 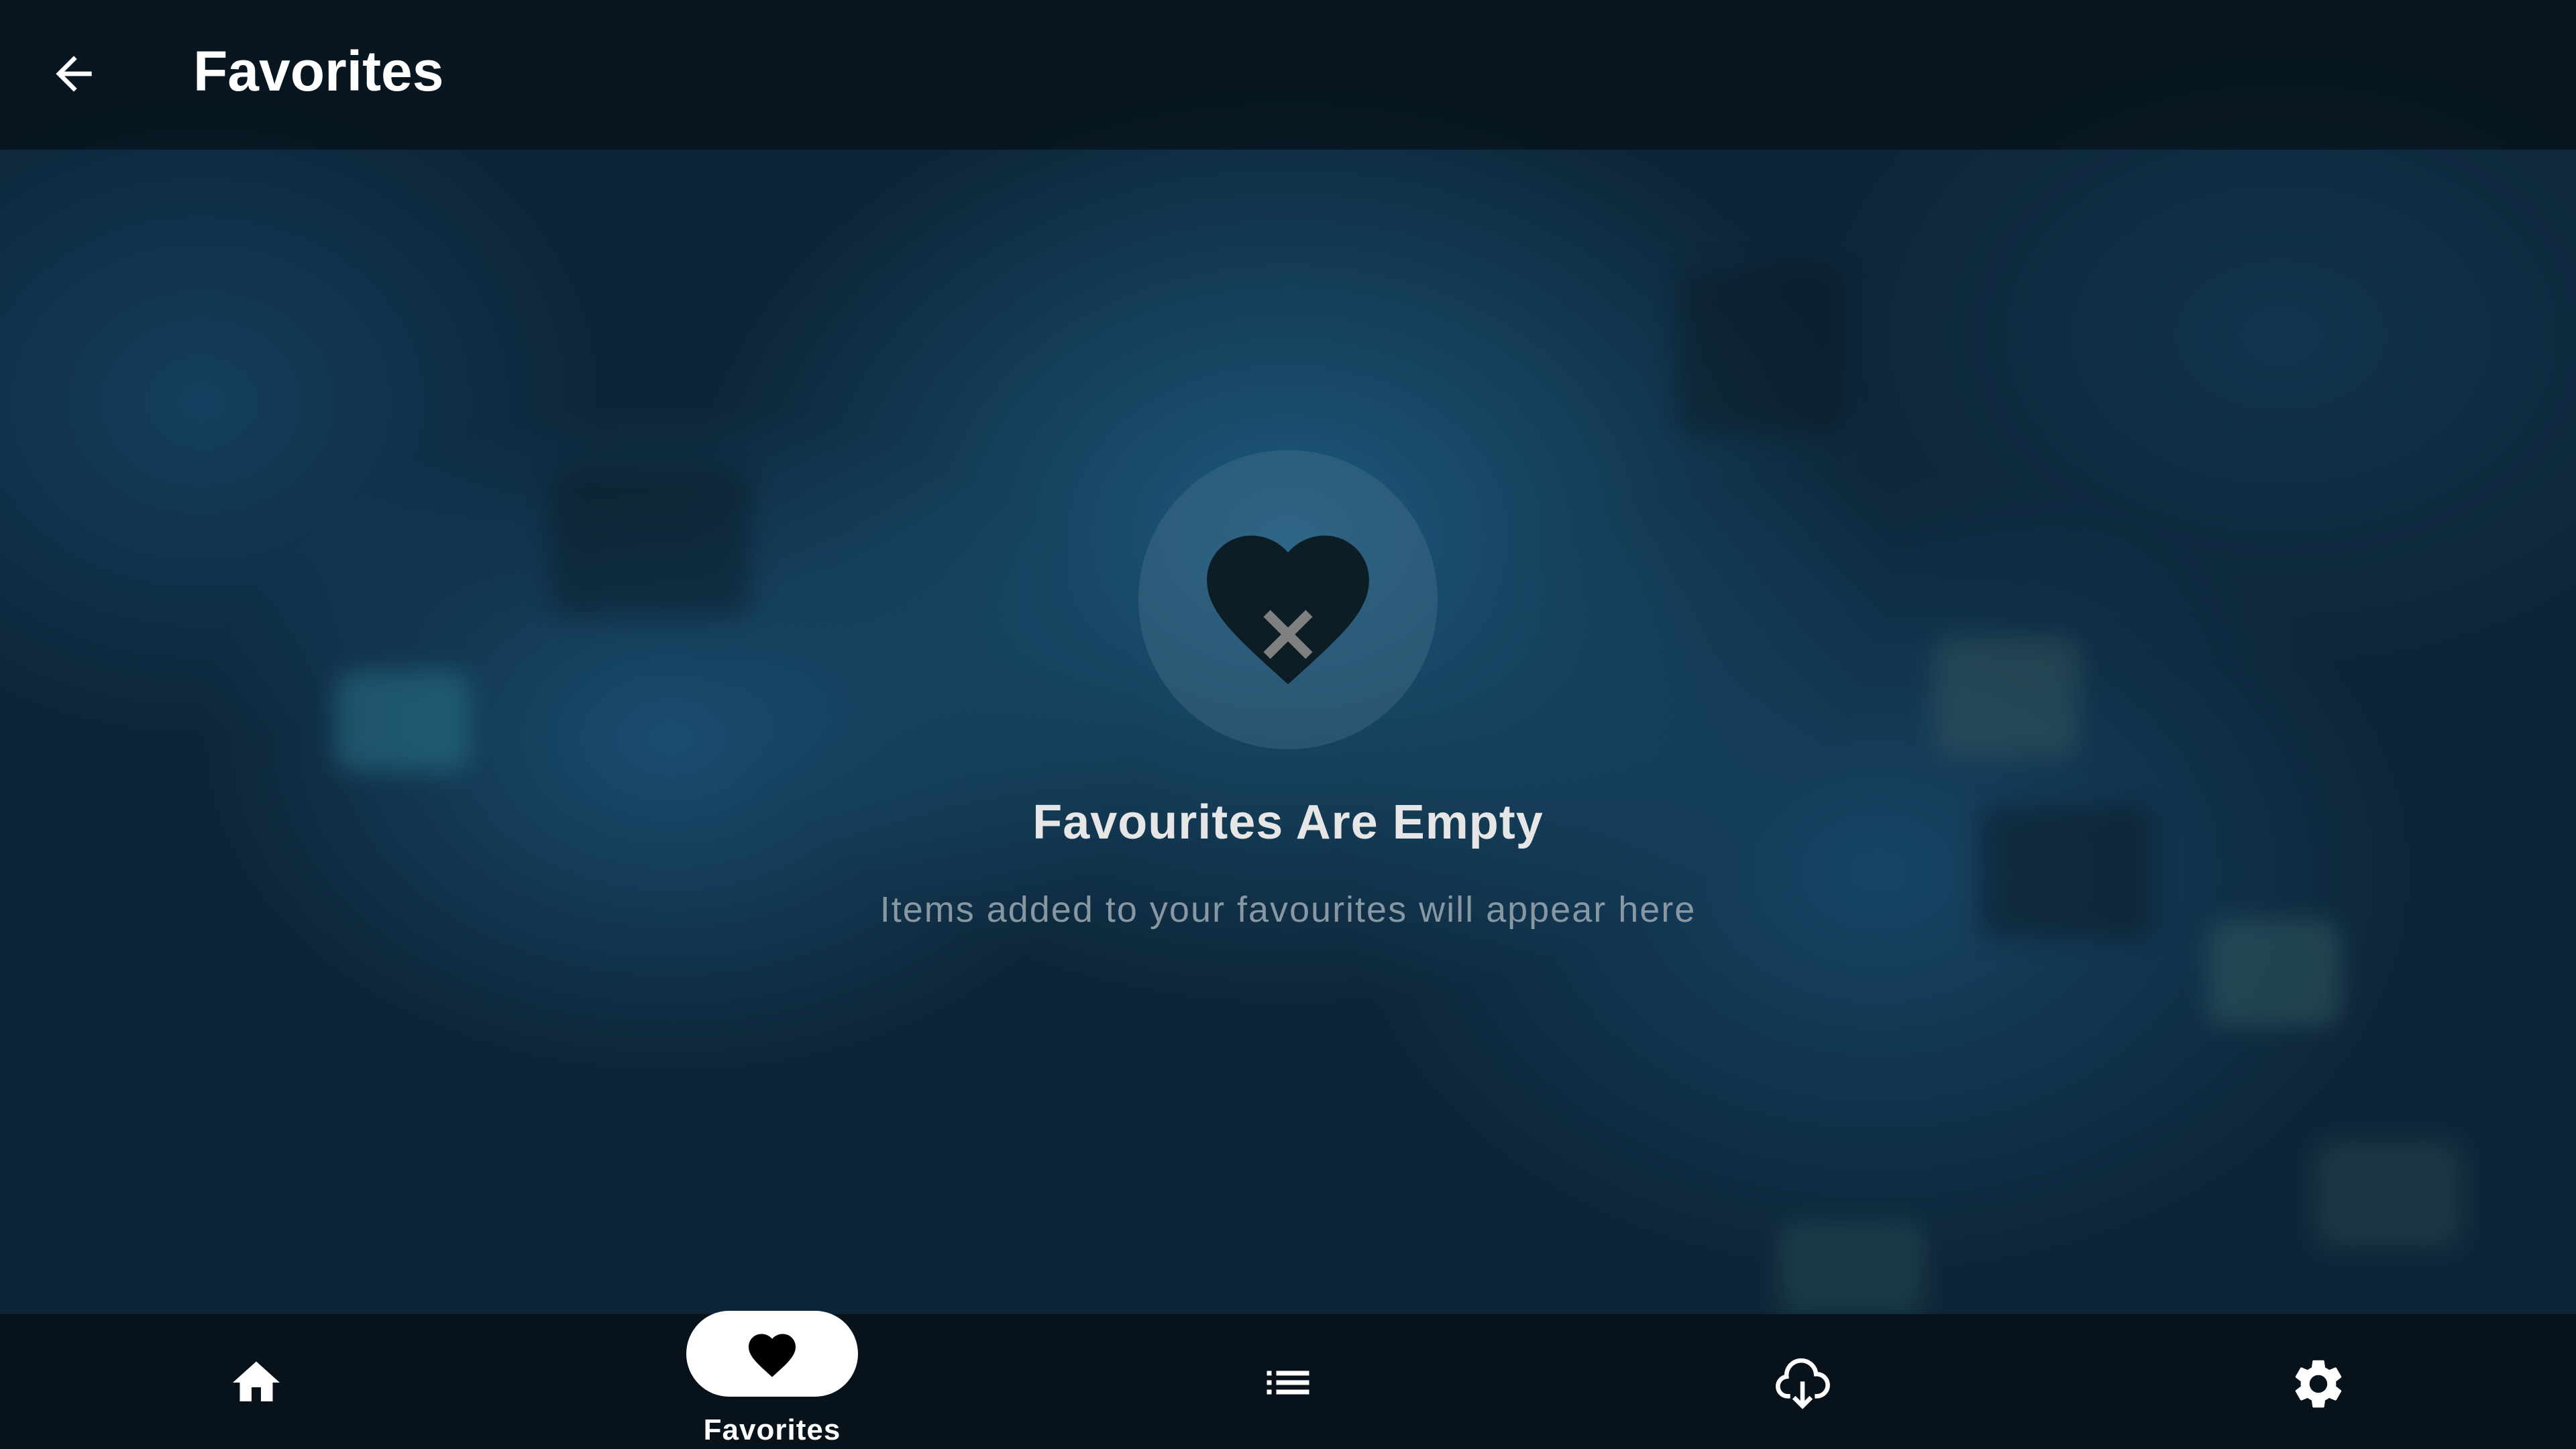 I want to click on heart-icon, so click(x=772, y=1355).